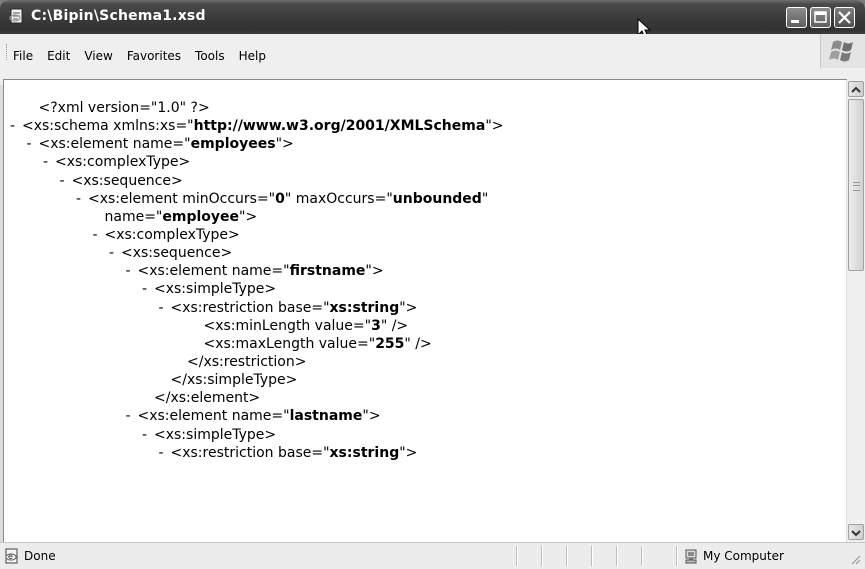 The width and height of the screenshot is (865, 569). I want to click on menu-items: File Edit View Favorites Tools Help, so click(146, 56).